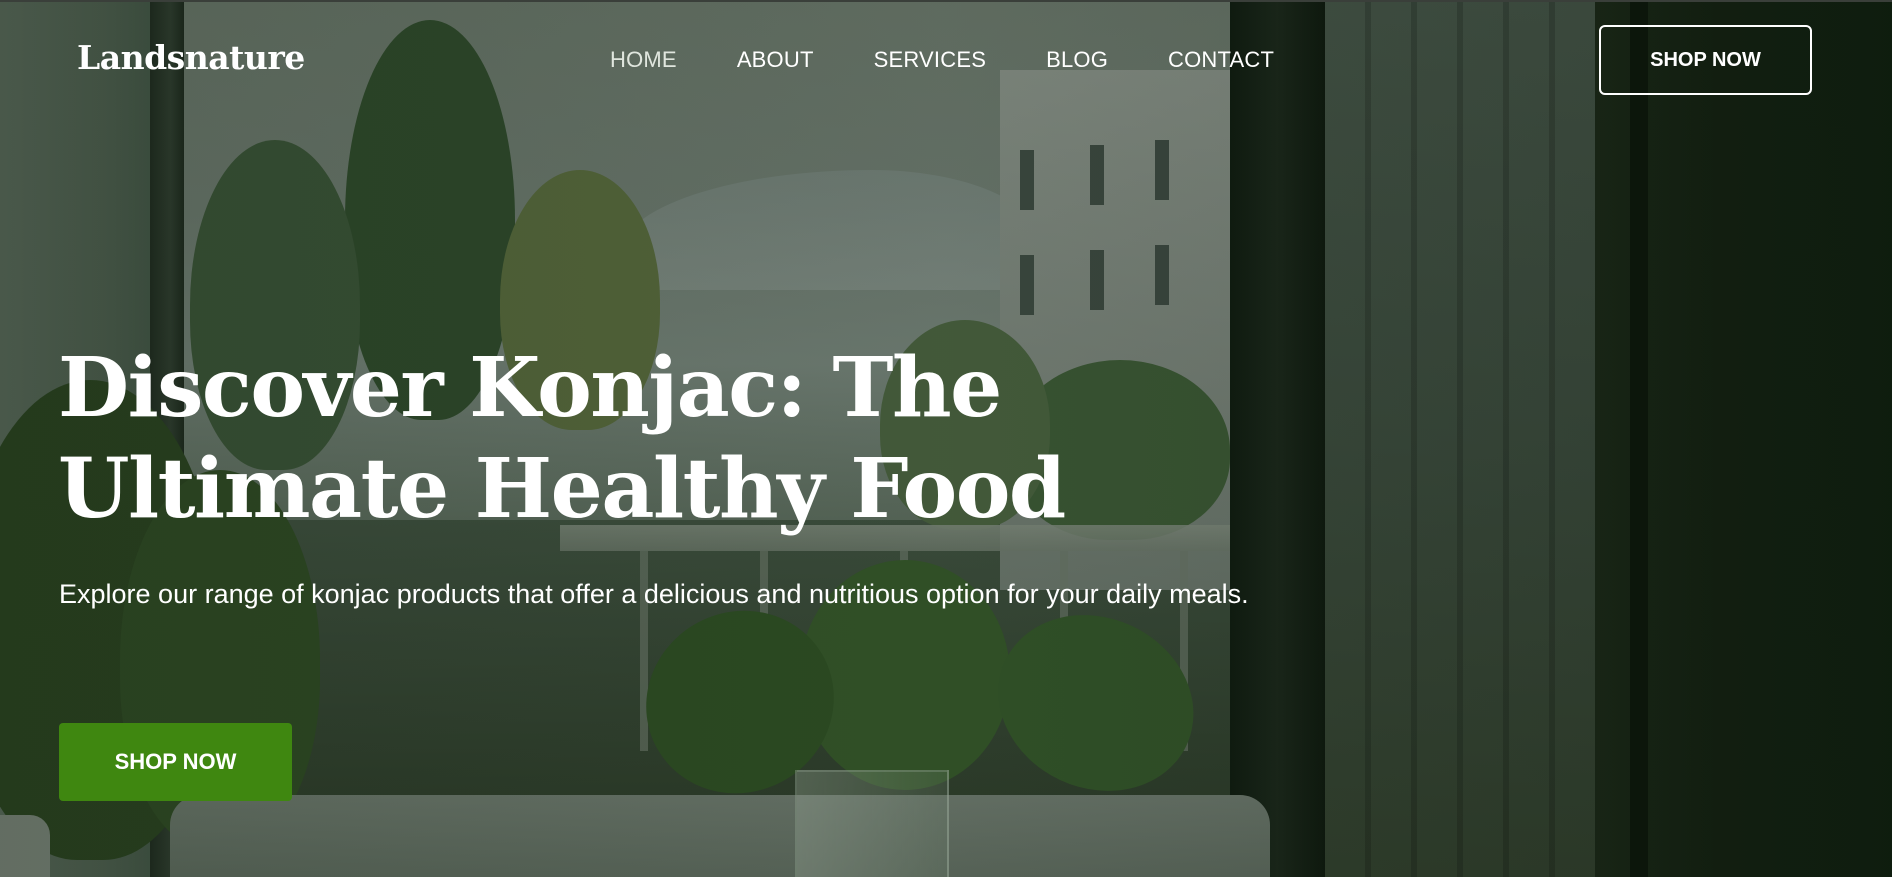 The height and width of the screenshot is (877, 1892). I want to click on hero-shop-now-button: SHOP NOW, so click(175, 762).